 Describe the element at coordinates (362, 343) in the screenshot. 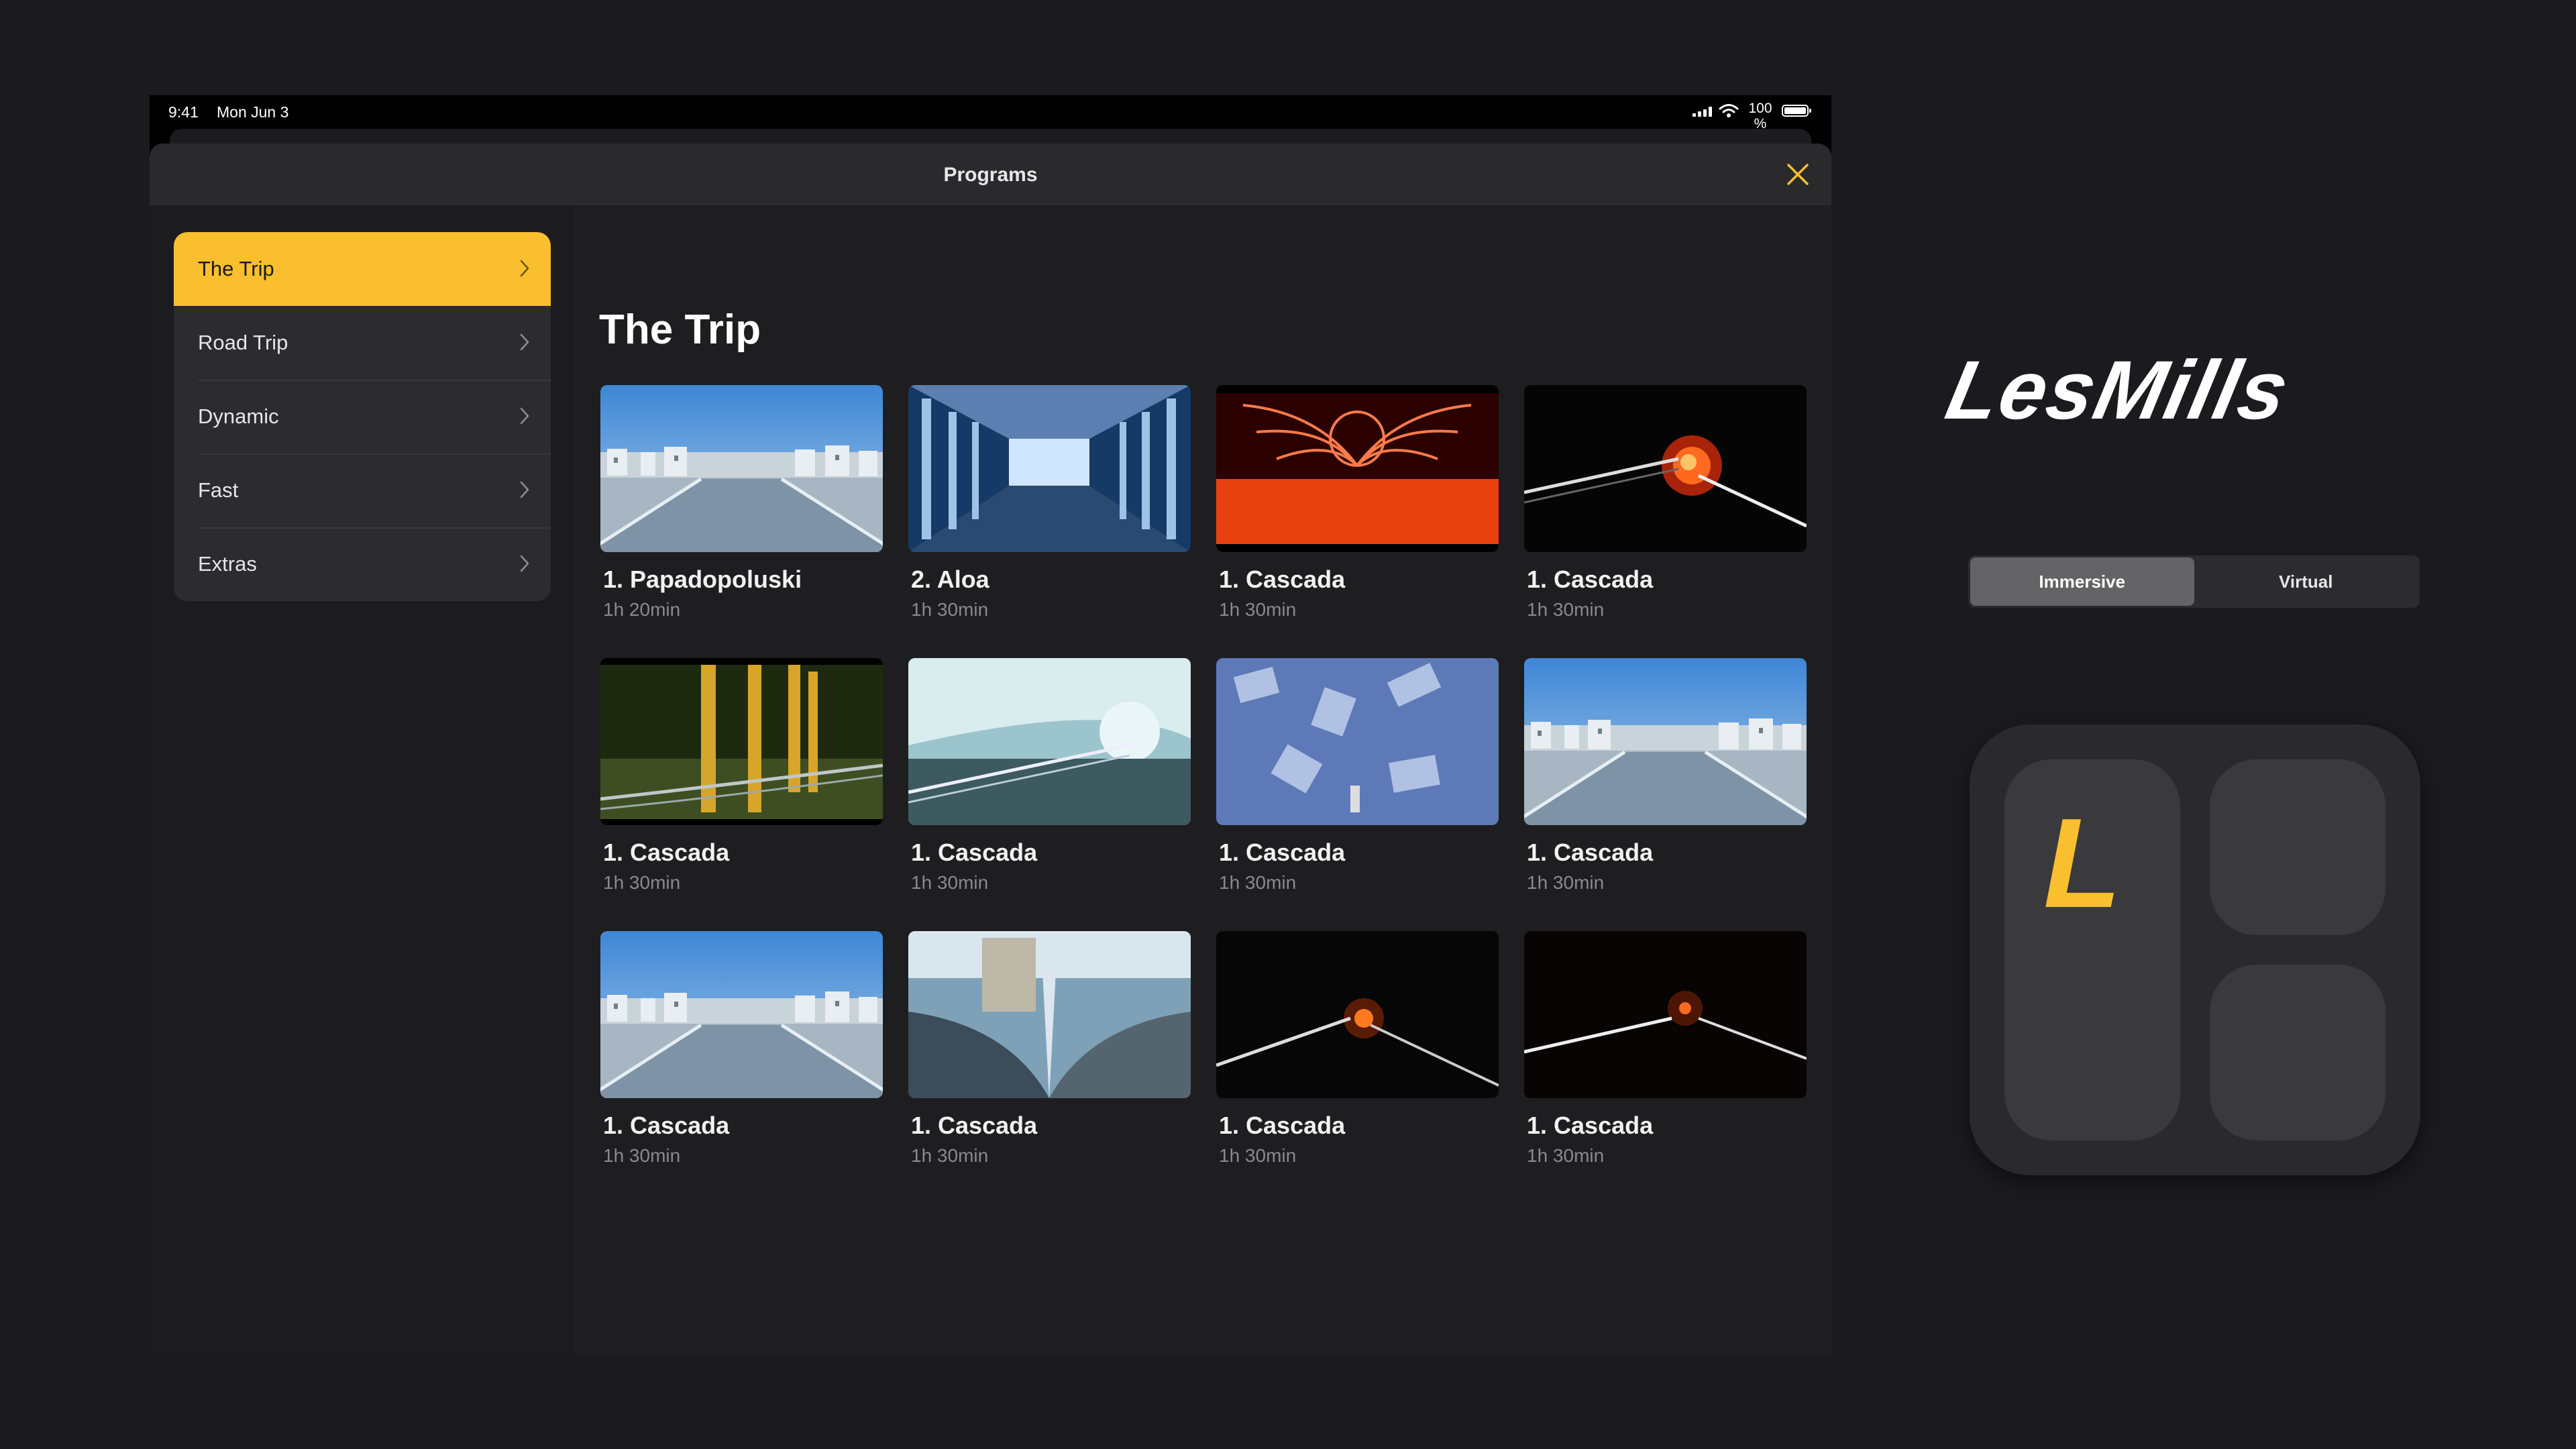

I see `sidebar-item-road-trip: Road Trip` at that location.